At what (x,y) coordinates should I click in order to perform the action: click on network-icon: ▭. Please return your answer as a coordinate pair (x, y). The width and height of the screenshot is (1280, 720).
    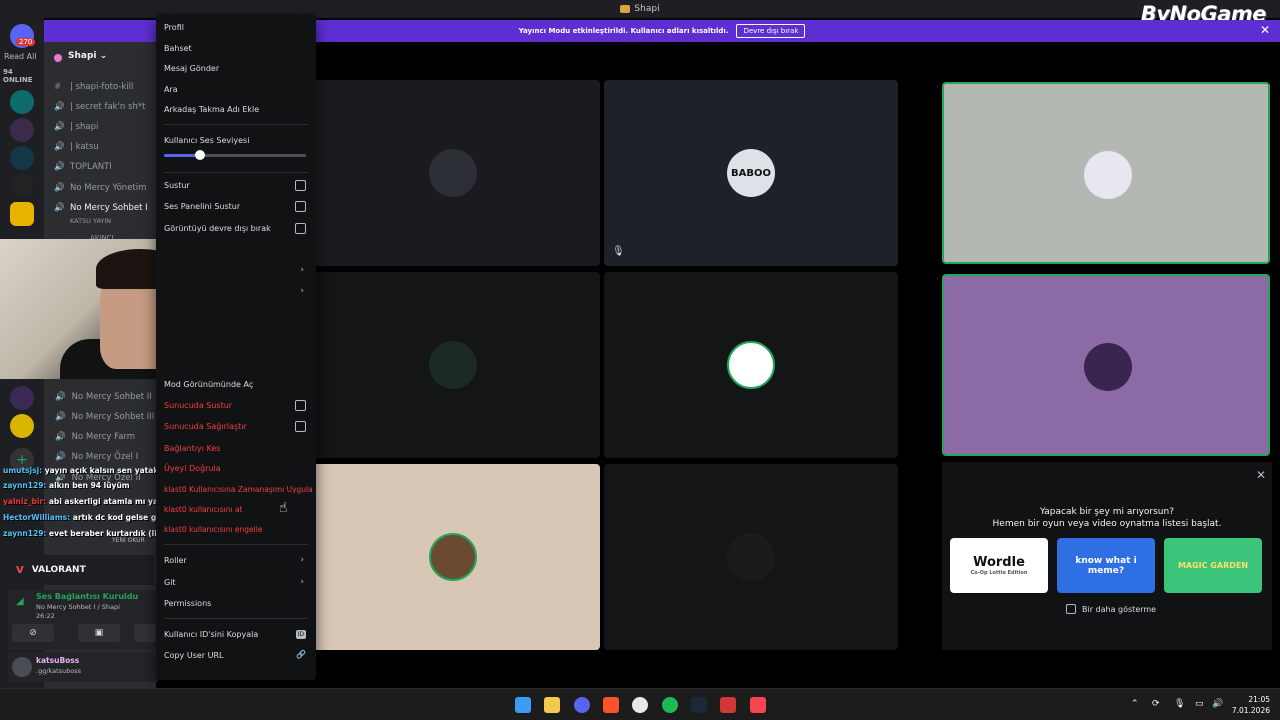
    Looking at the image, I should click on (1199, 704).